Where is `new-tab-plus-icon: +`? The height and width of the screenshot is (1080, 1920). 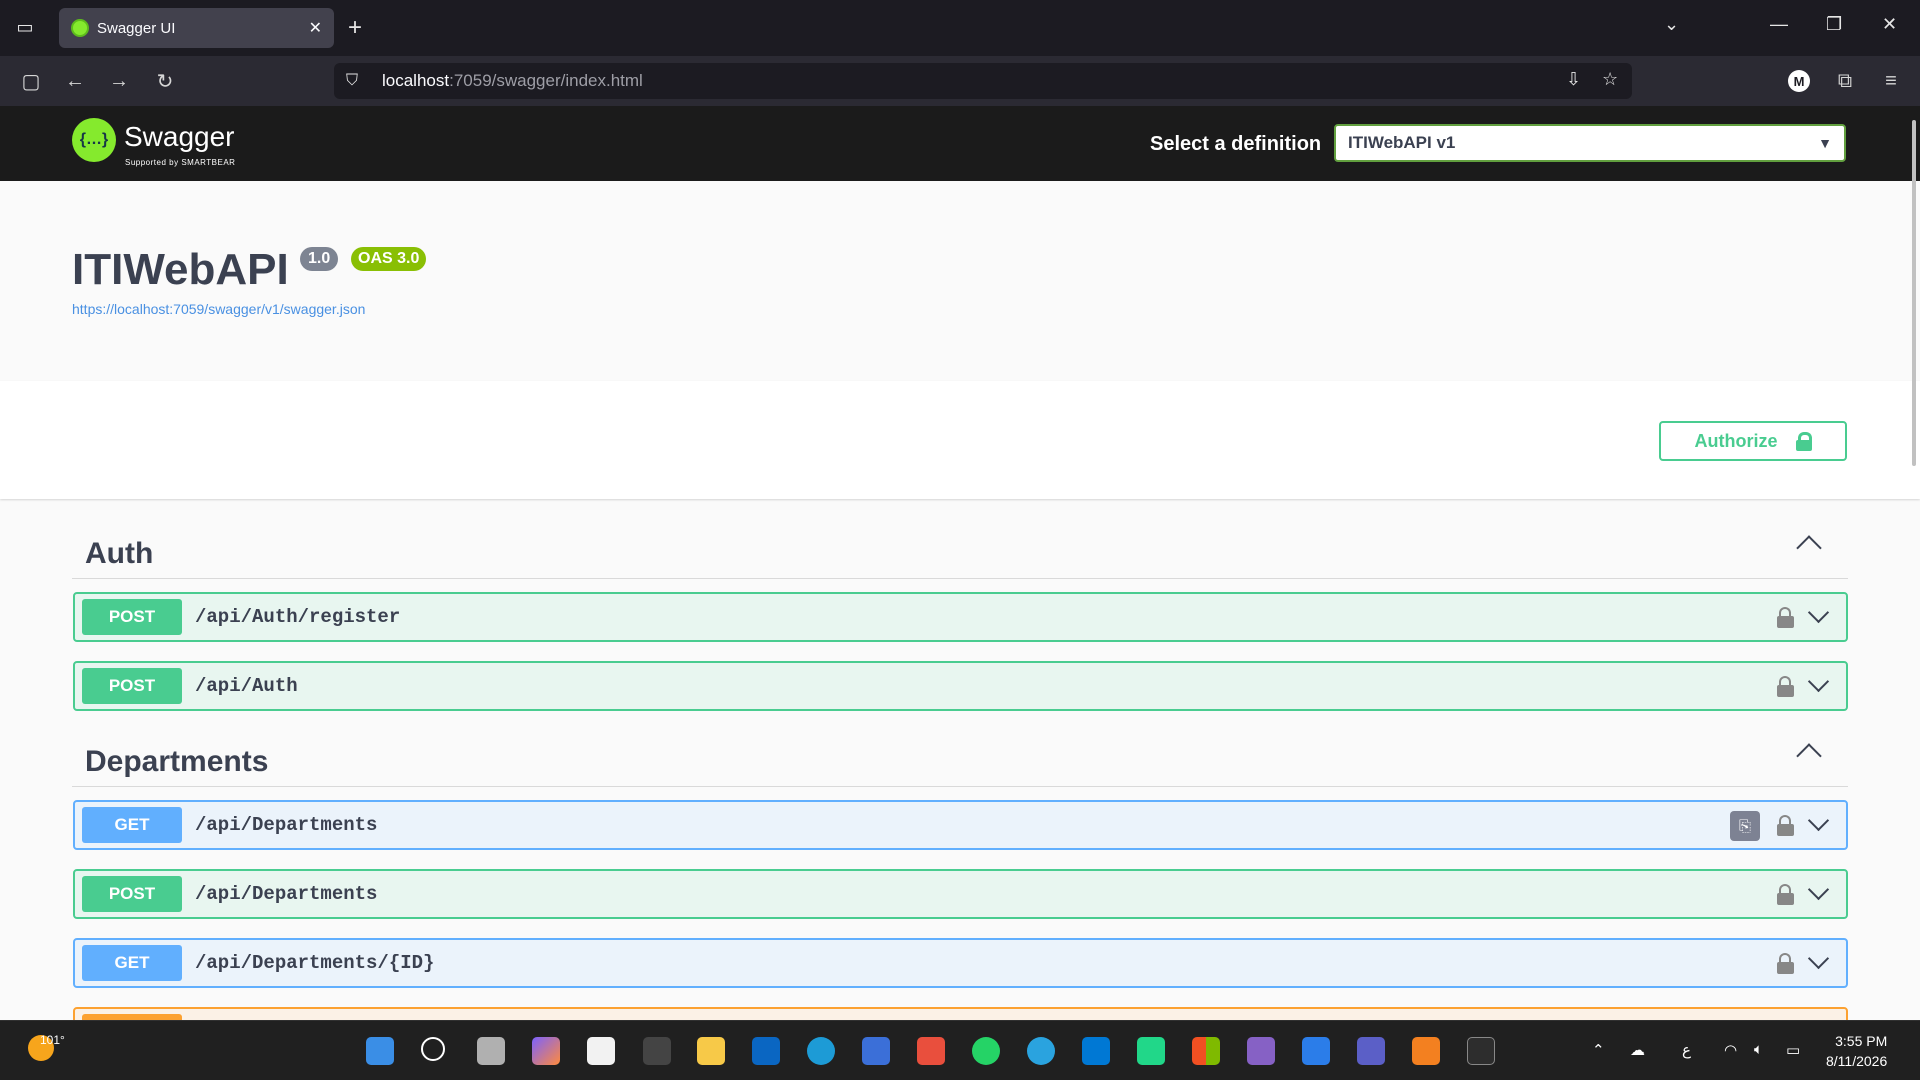 new-tab-plus-icon: + is located at coordinates (355, 28).